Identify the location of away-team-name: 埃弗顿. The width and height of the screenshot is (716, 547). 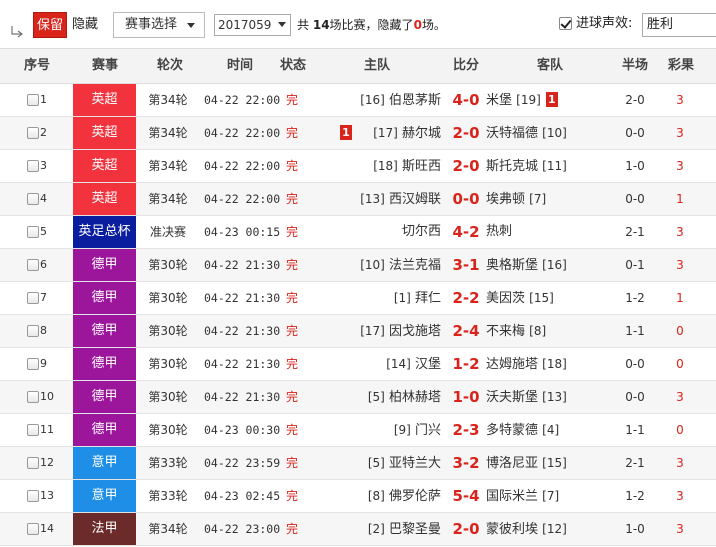
(506, 199).